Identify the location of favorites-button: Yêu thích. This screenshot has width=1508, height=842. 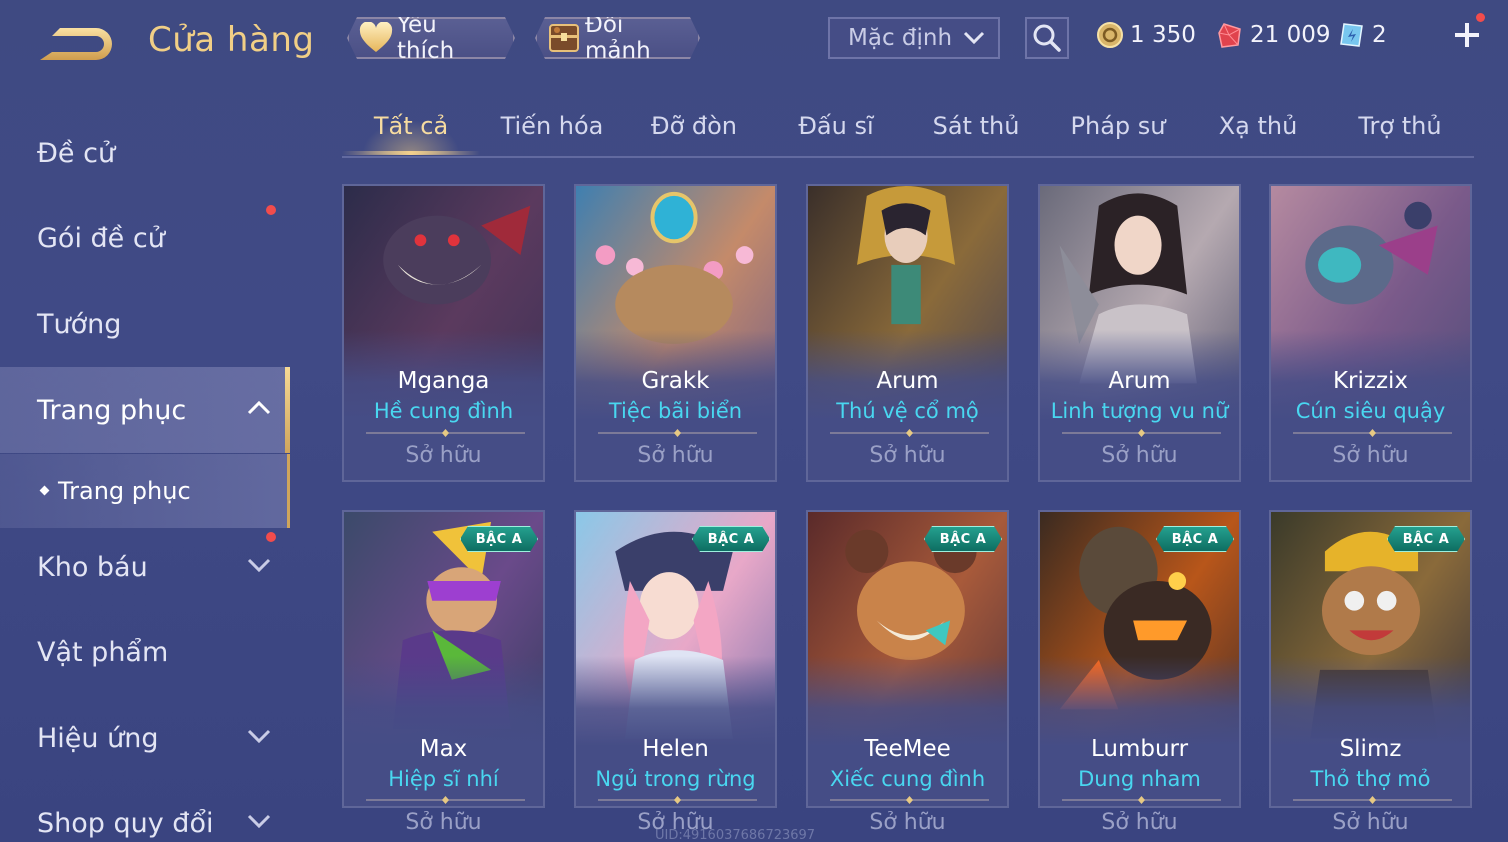
(431, 38).